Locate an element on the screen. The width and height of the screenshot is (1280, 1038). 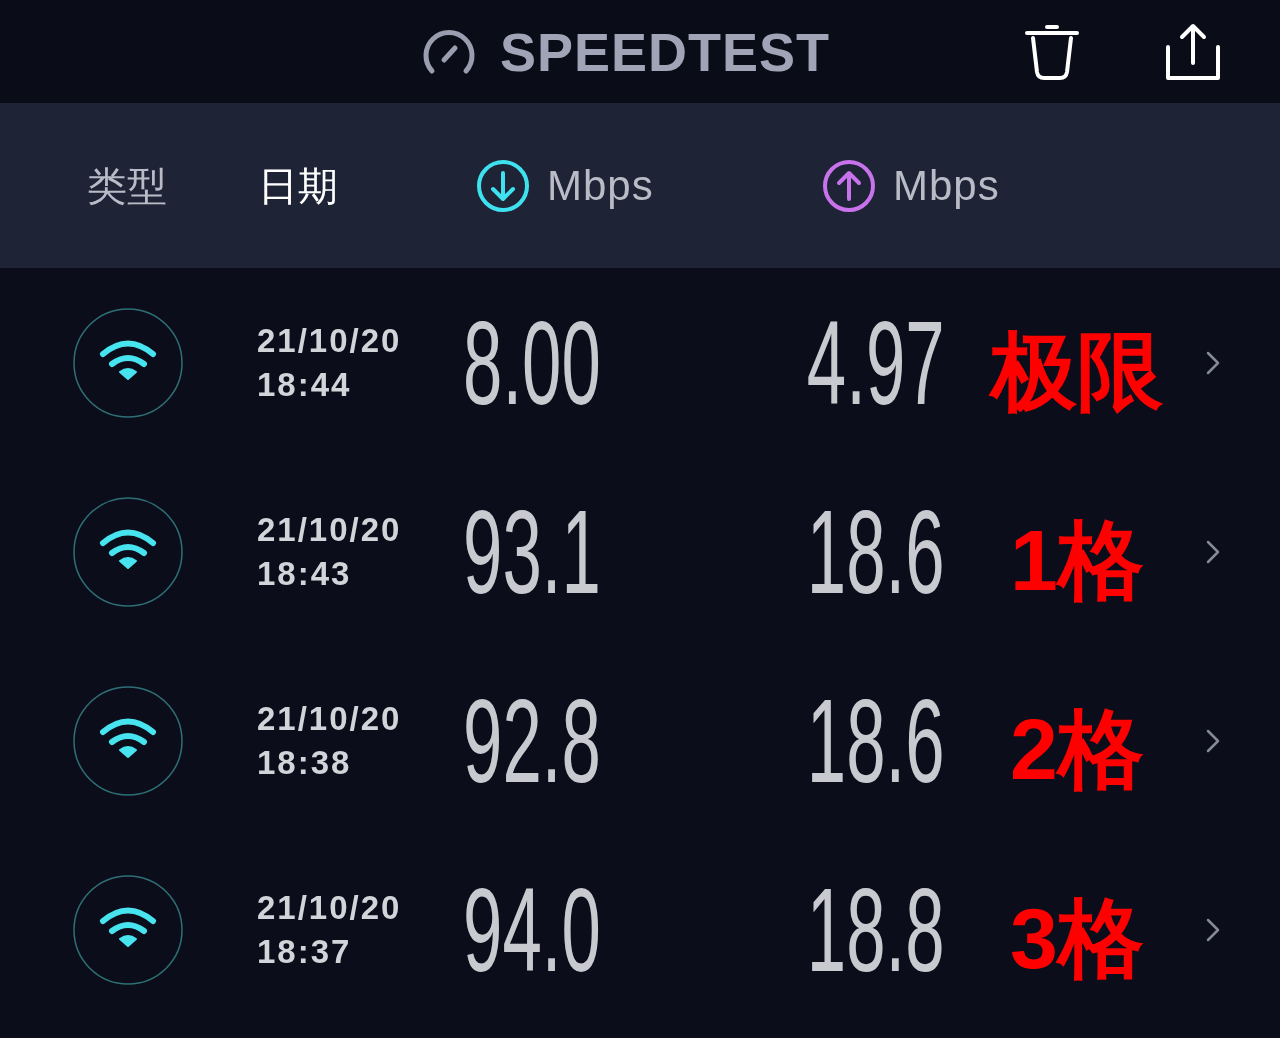
column-header: 类型 is located at coordinates (127, 185).